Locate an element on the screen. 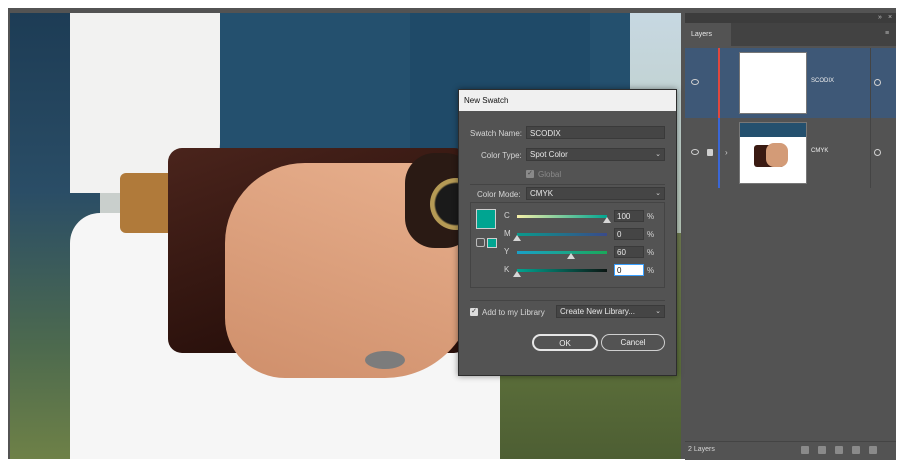  global-label: Global is located at coordinates (550, 174).